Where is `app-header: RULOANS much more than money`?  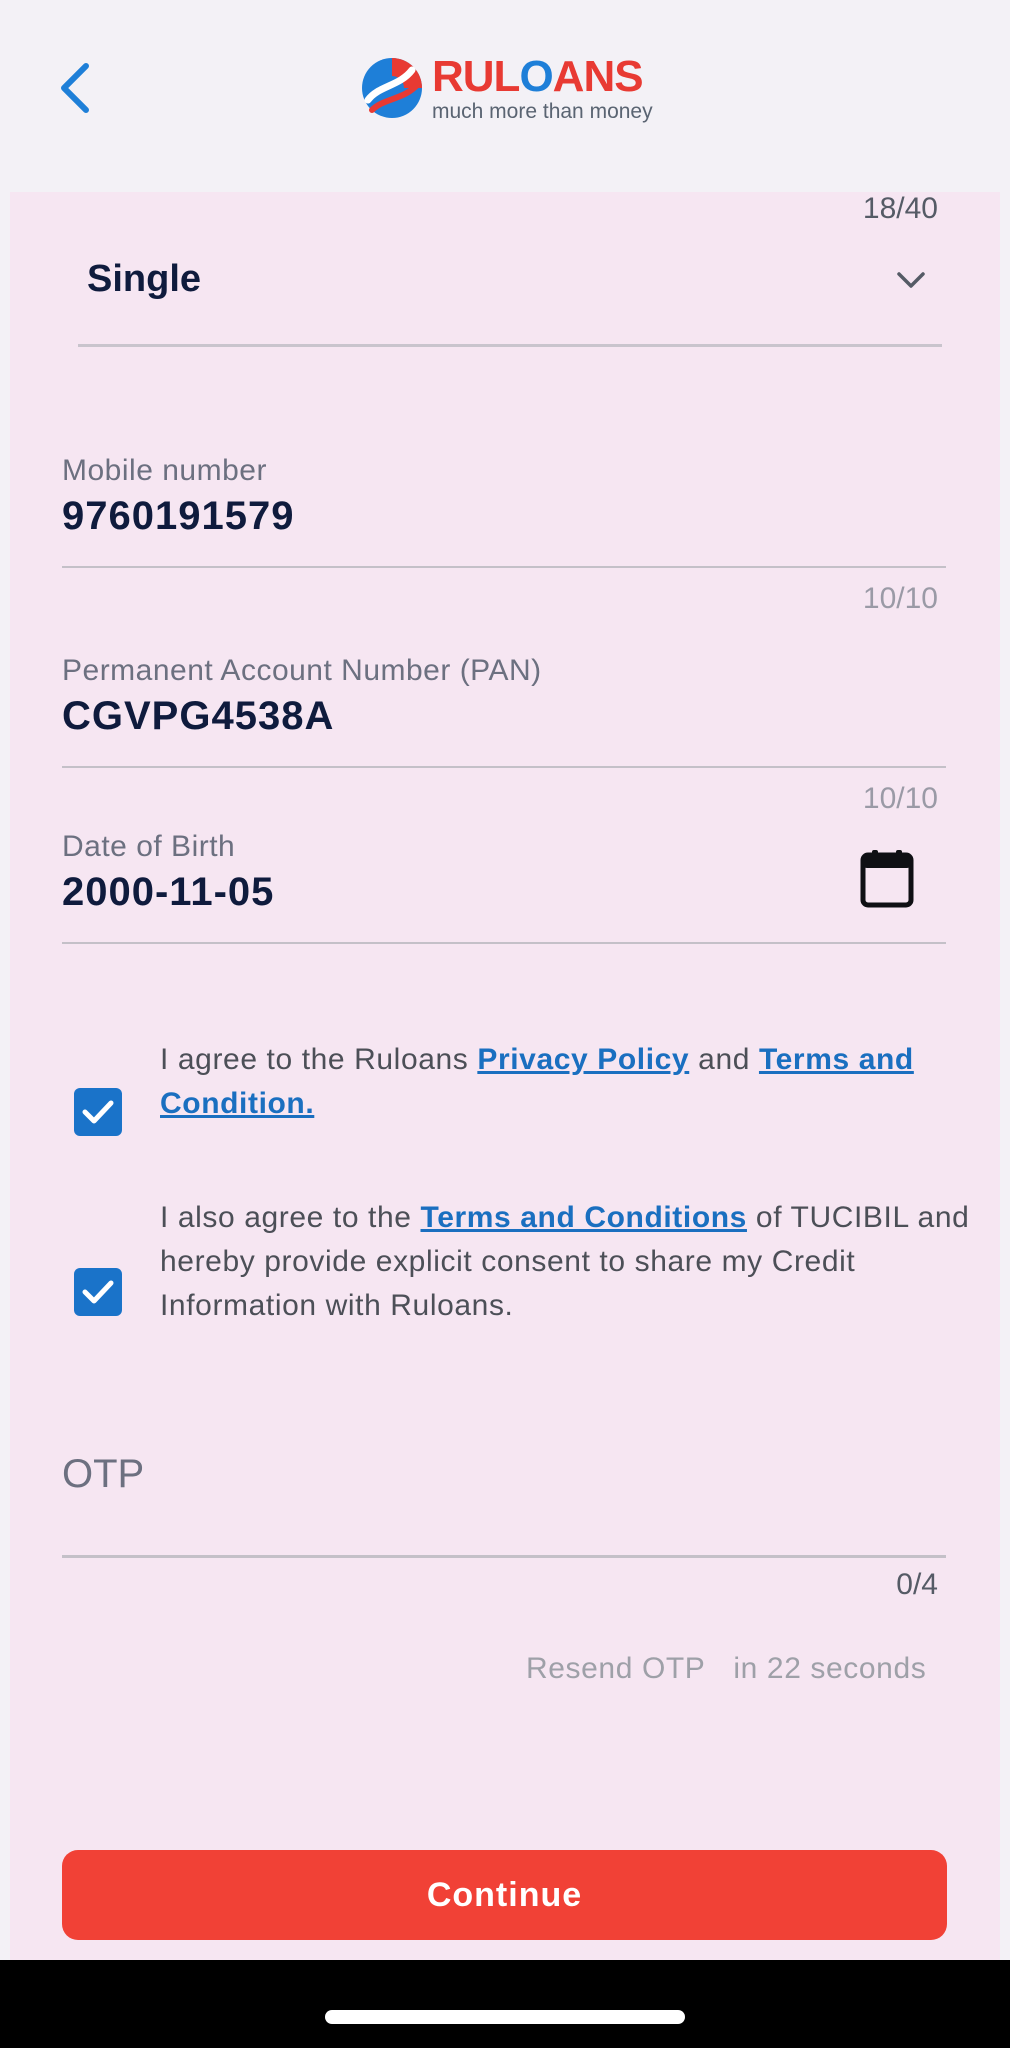 app-header: RULOANS much more than money is located at coordinates (505, 96).